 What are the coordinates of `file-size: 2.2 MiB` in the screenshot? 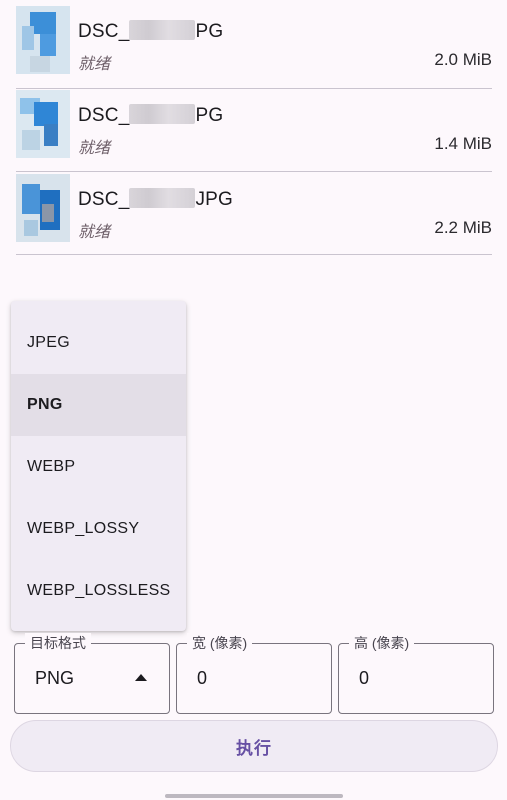 It's located at (463, 227).